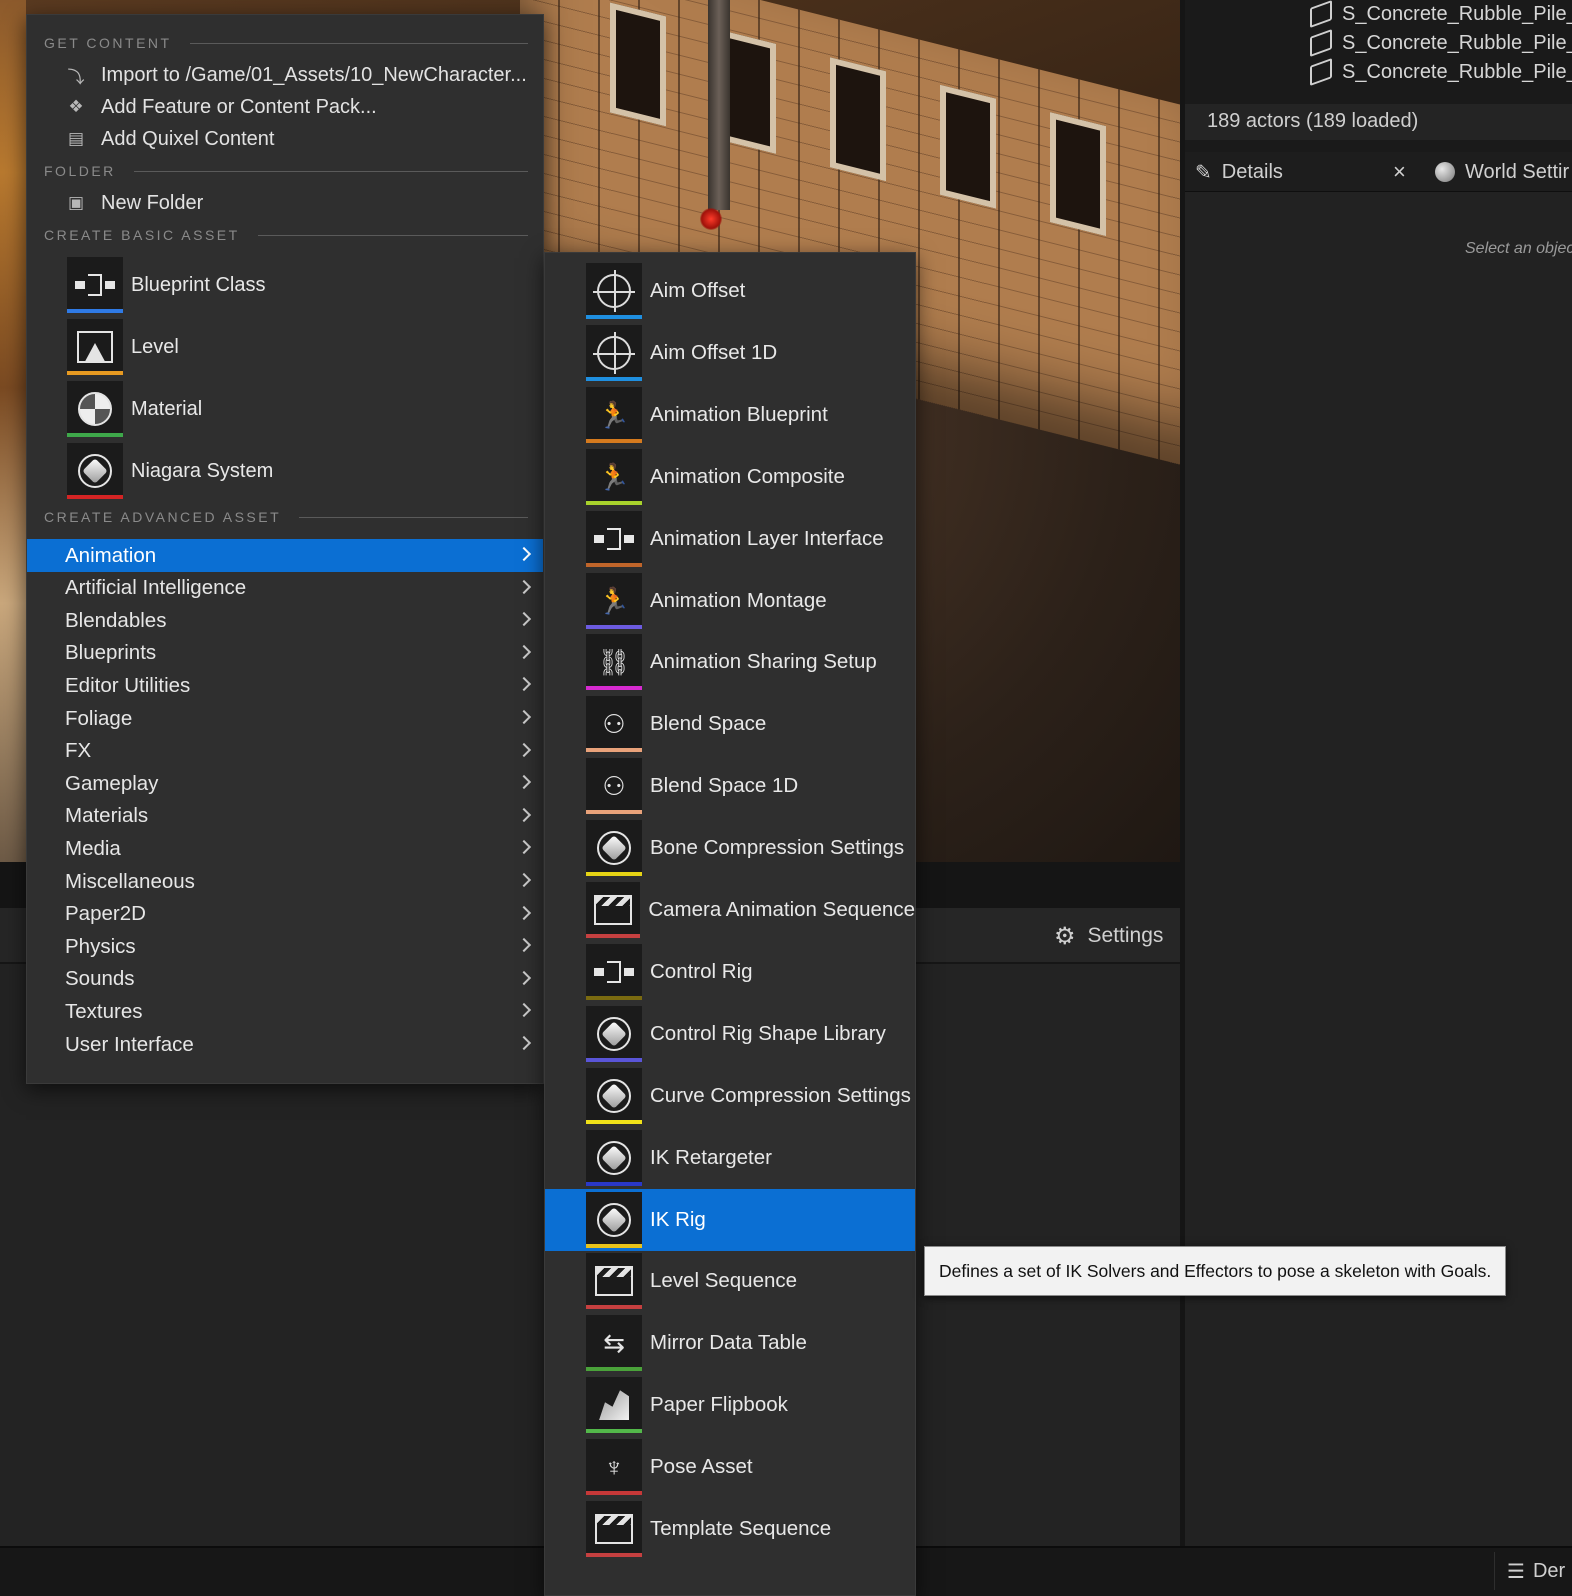  What do you see at coordinates (730, 1219) in the screenshot?
I see `submenu-item-ik-rig: IK Rig` at bounding box center [730, 1219].